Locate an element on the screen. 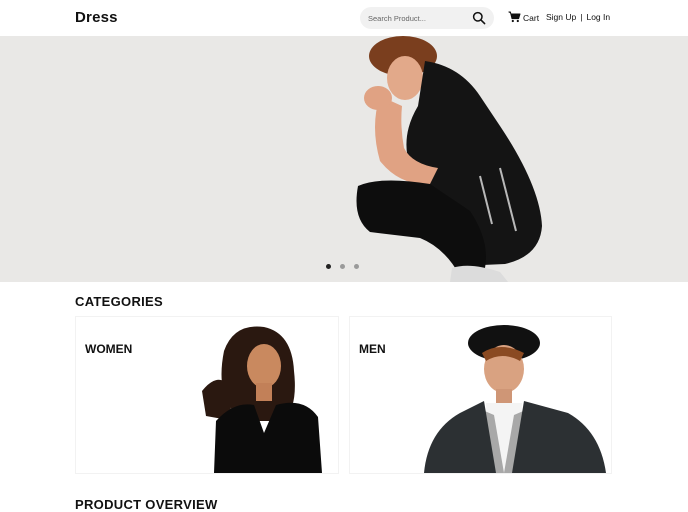 This screenshot has height=512, width=688. product-overview-heading: PRODUCT OVERVIEW is located at coordinates (146, 504).